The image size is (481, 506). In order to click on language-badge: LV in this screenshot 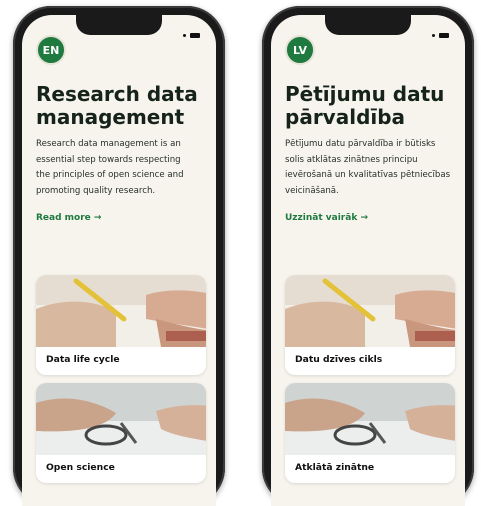, I will do `click(300, 50)`.